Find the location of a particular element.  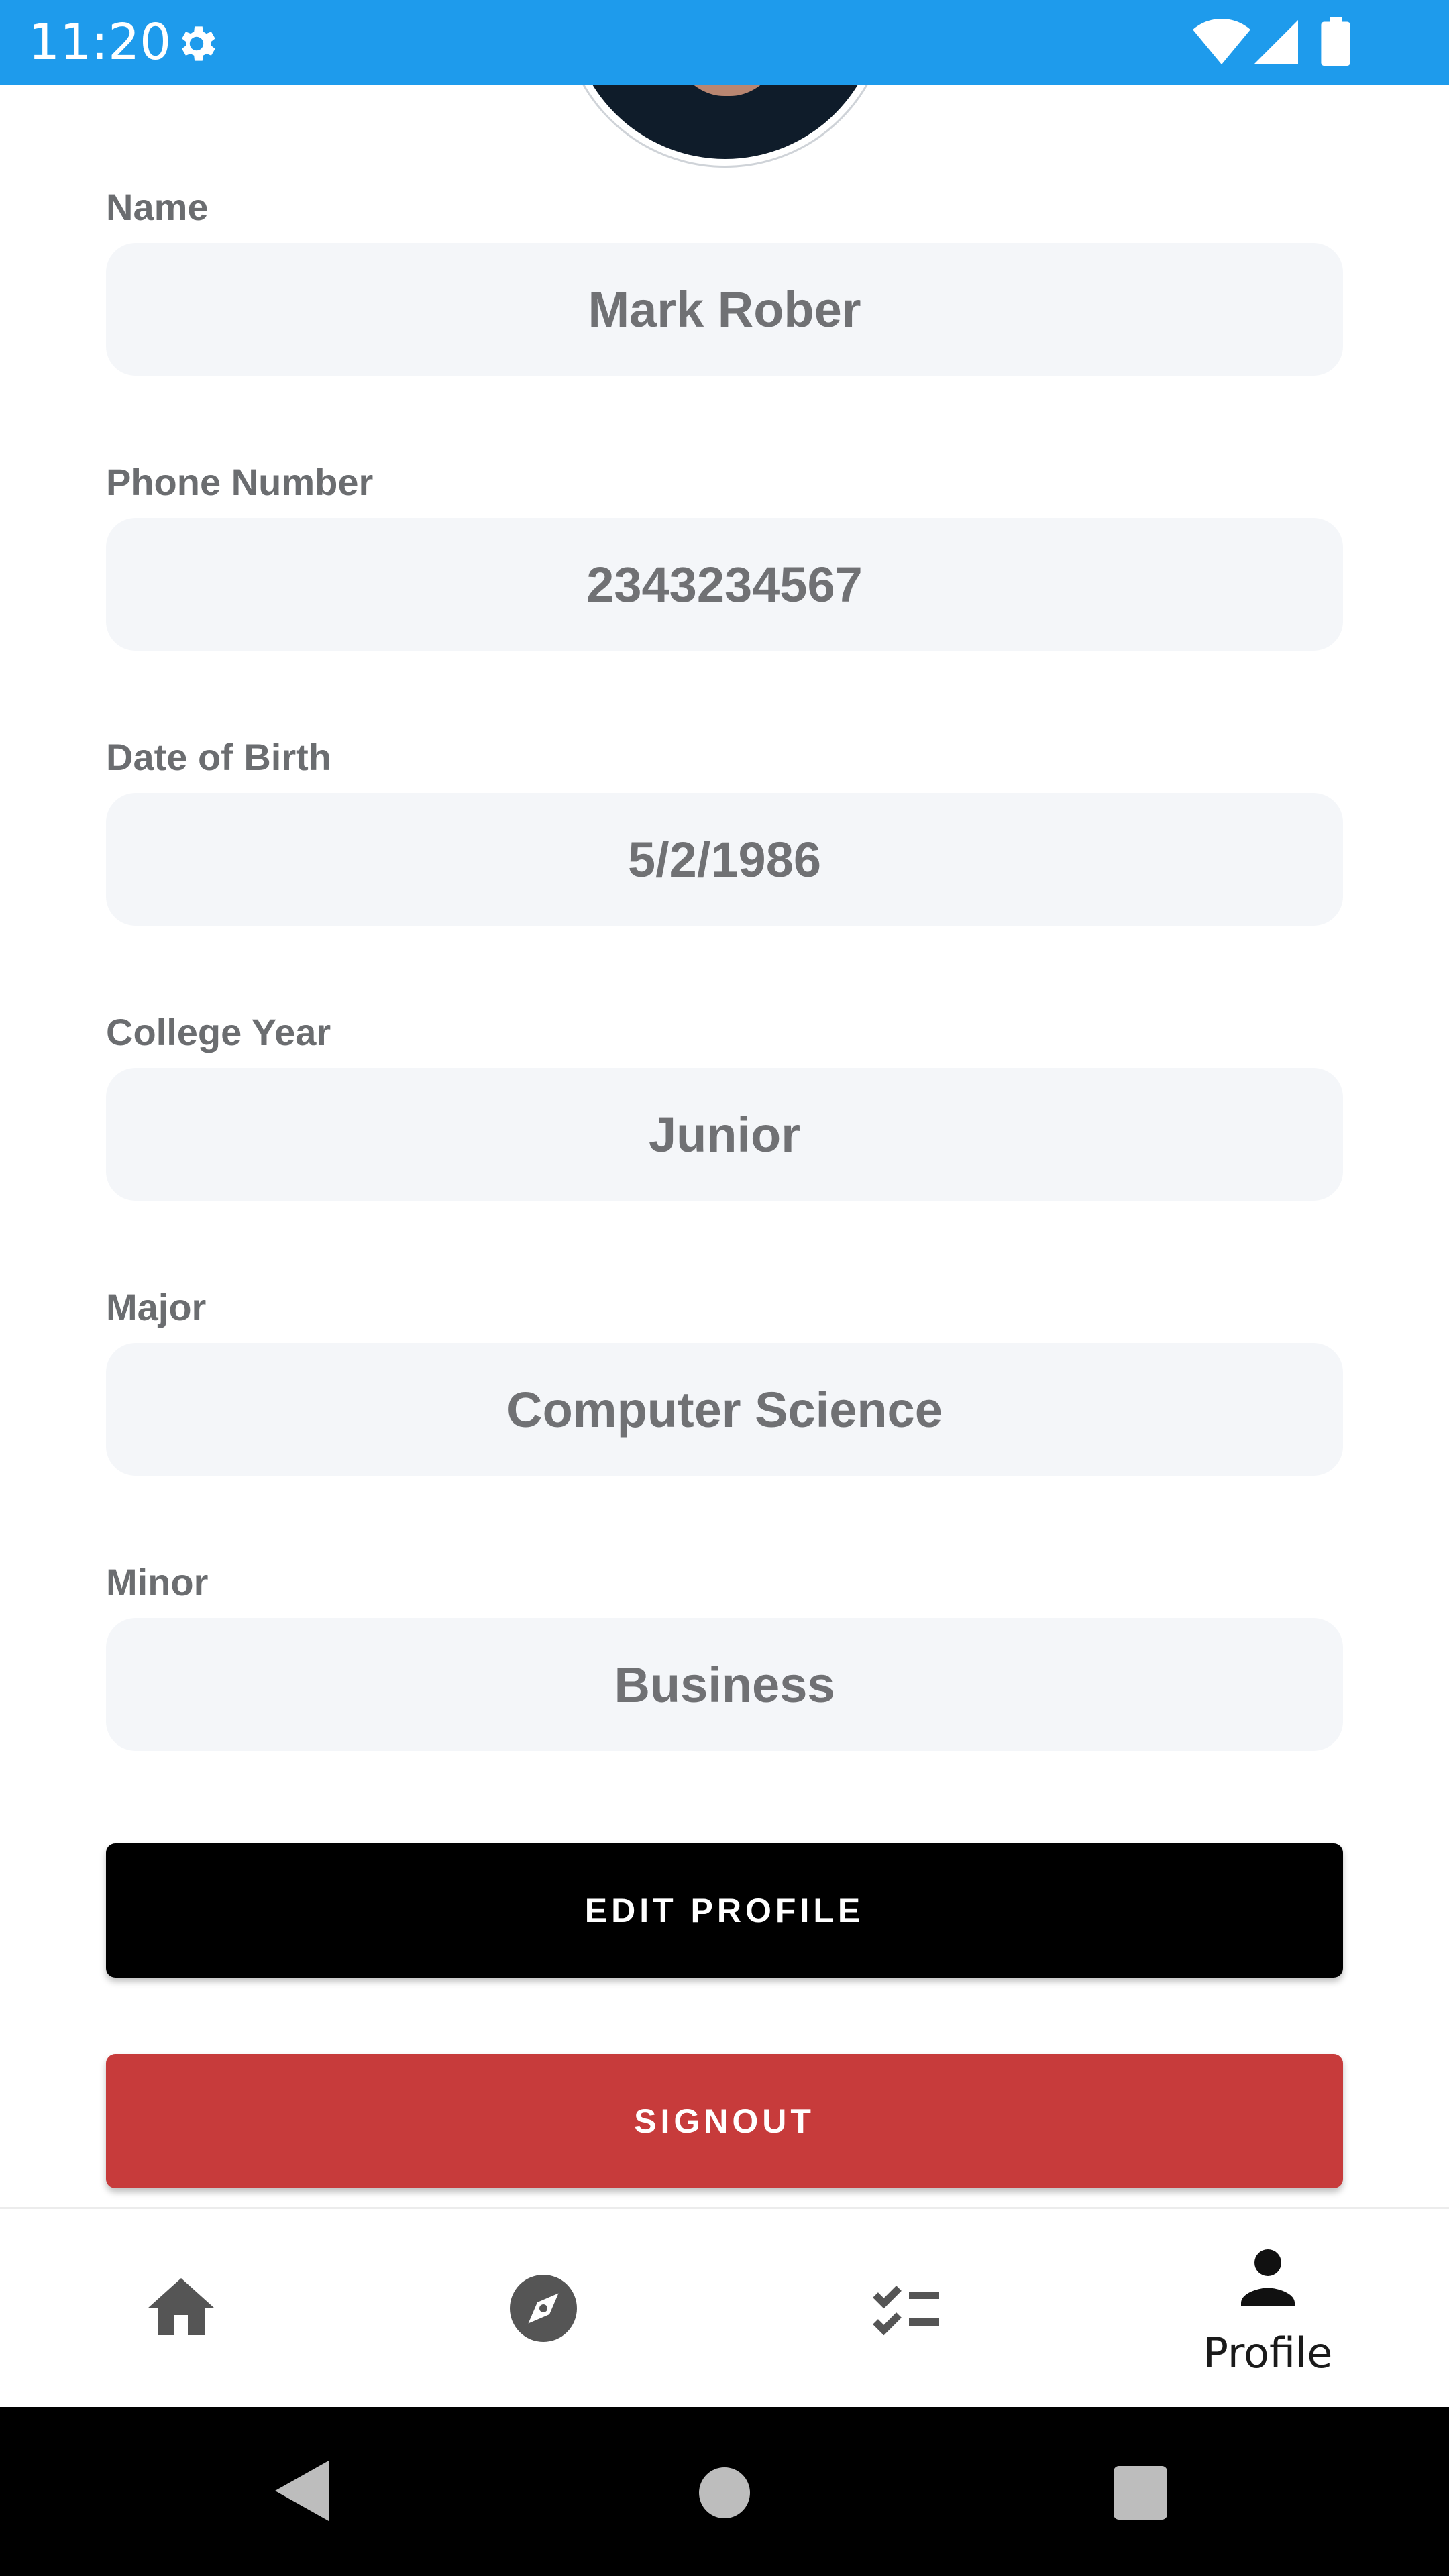

name-label: Name is located at coordinates (157, 207).